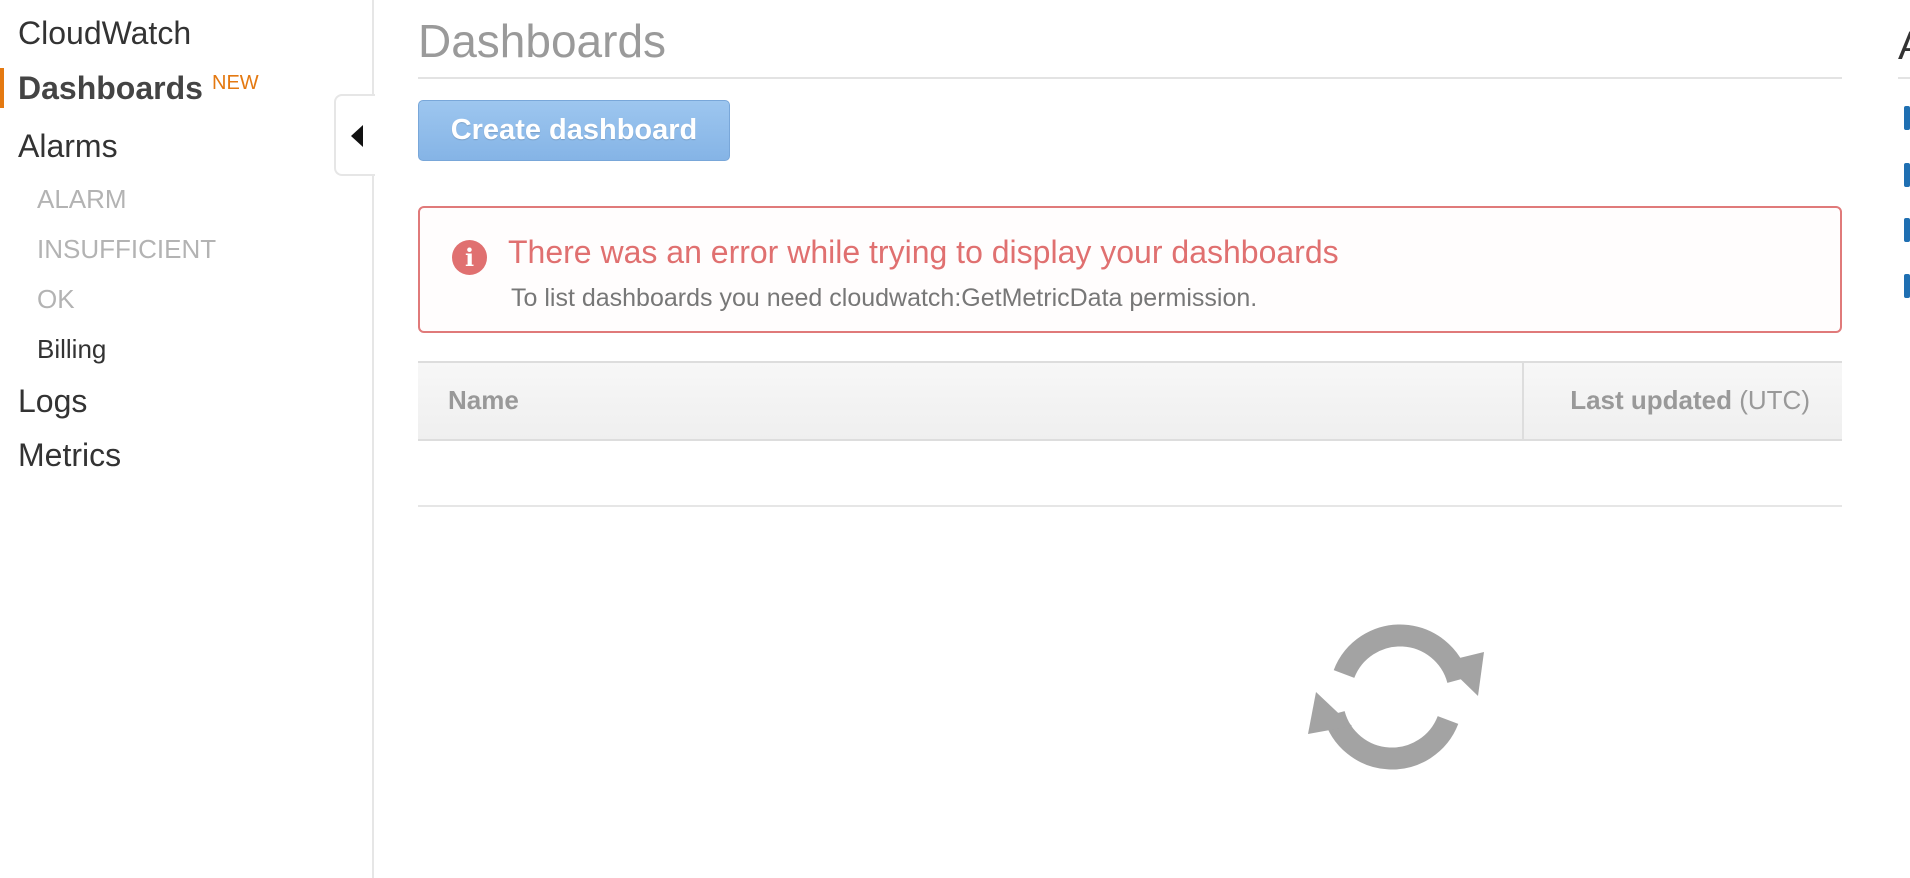  Describe the element at coordinates (1130, 78) in the screenshot. I see `title-divider` at that location.